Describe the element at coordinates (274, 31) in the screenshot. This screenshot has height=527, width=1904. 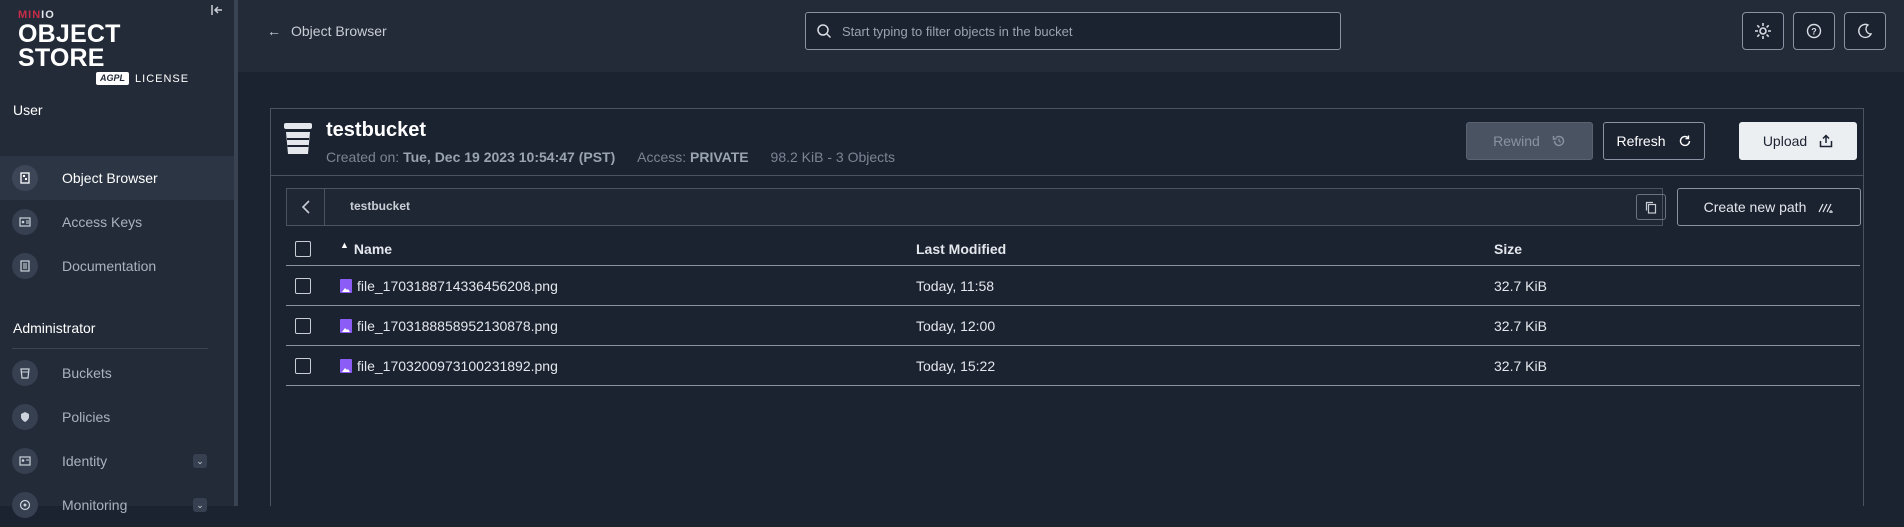
I see `arrow-left-icon: ←` at that location.